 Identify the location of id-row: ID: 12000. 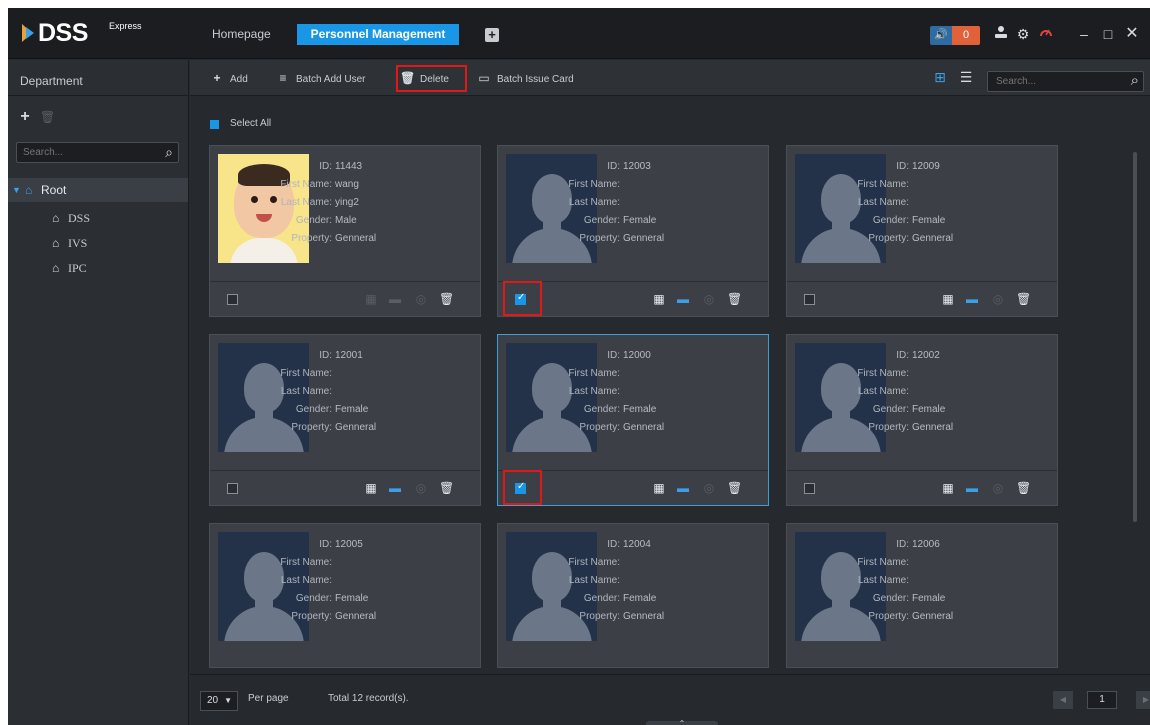
(663, 356).